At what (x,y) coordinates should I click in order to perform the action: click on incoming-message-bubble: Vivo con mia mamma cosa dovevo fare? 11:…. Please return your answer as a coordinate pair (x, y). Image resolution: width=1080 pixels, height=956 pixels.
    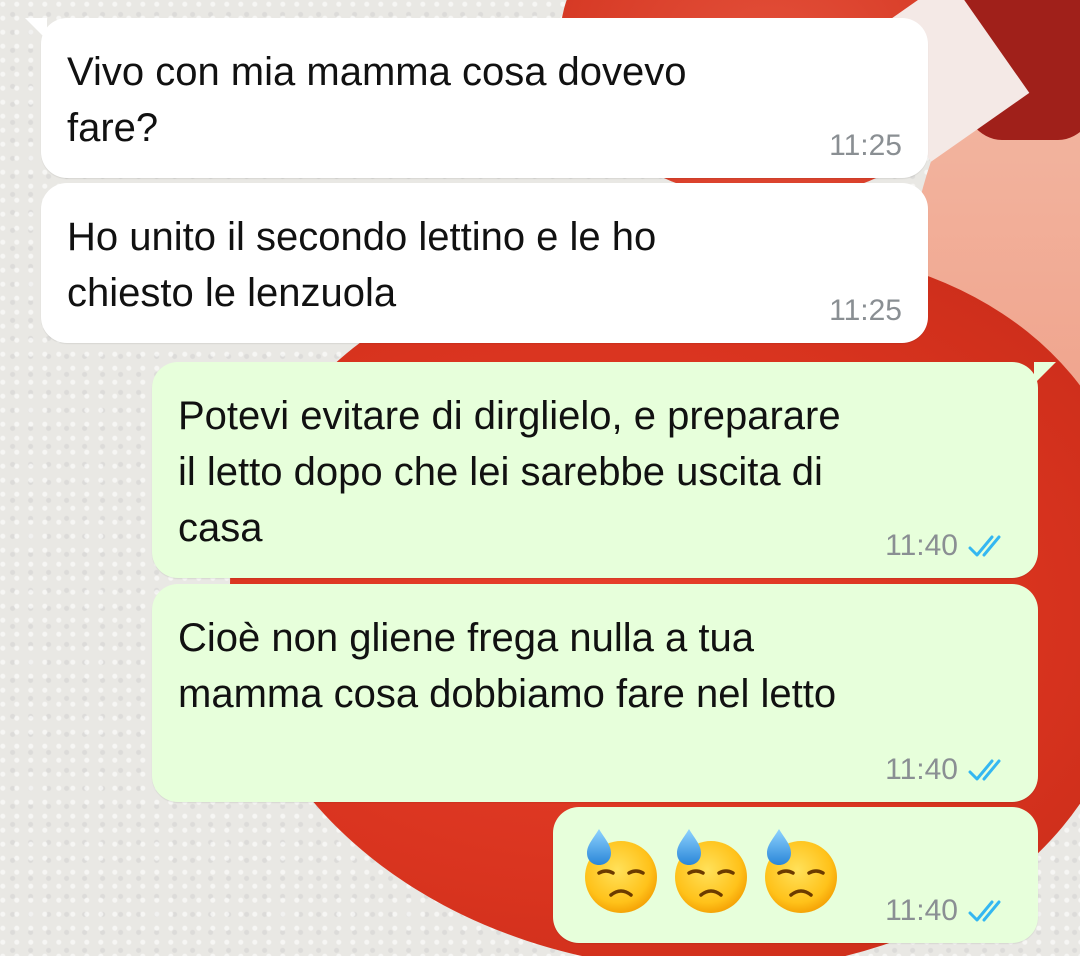
    Looking at the image, I should click on (476, 98).